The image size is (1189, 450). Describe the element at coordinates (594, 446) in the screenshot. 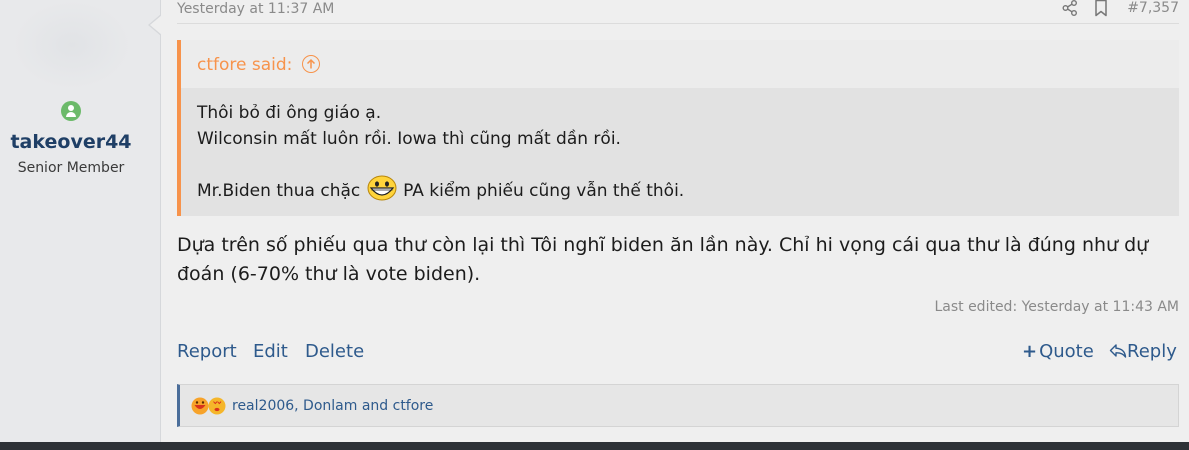

I see `footer-bar` at that location.